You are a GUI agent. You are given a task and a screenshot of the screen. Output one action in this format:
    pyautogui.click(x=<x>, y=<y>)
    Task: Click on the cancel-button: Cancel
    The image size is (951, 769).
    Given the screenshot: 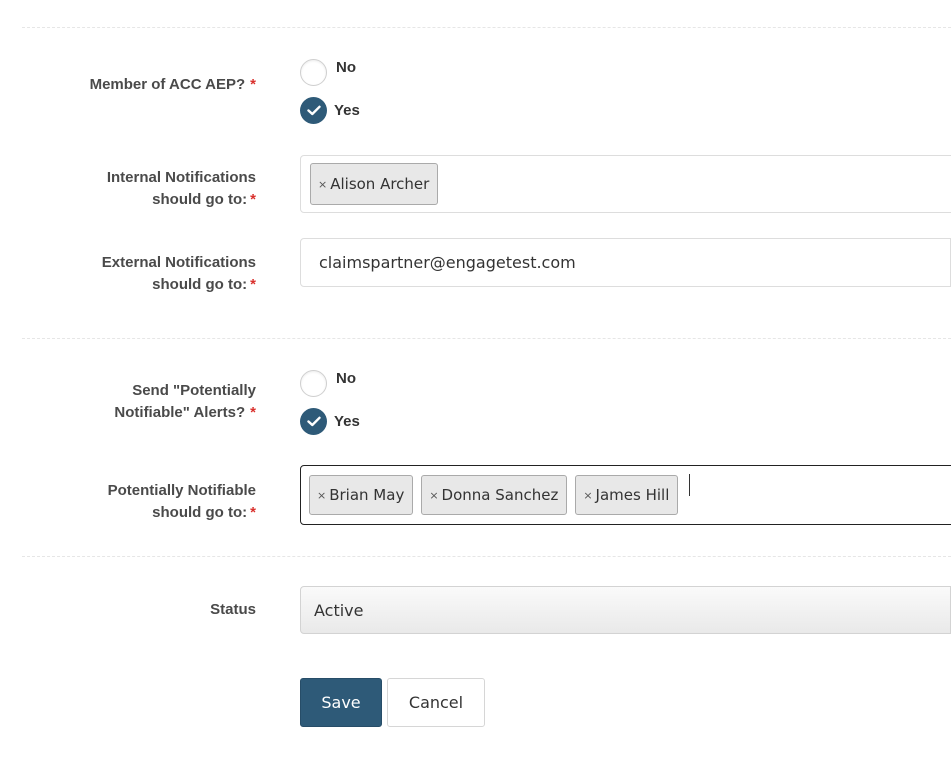 What is the action you would take?
    pyautogui.click(x=436, y=702)
    